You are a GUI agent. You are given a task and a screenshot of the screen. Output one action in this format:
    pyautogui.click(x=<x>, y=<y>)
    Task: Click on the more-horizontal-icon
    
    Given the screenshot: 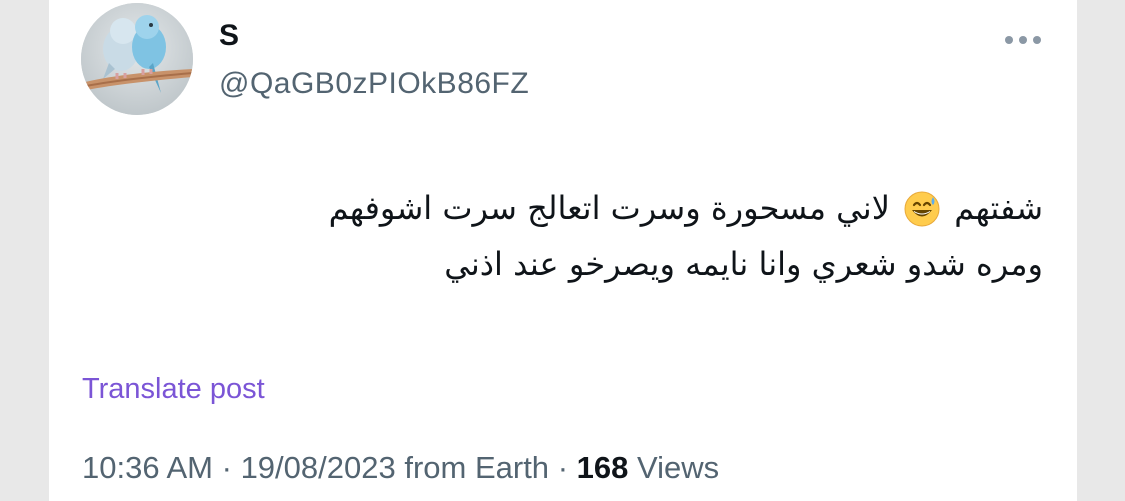 What is the action you would take?
    pyautogui.click(x=1023, y=40)
    